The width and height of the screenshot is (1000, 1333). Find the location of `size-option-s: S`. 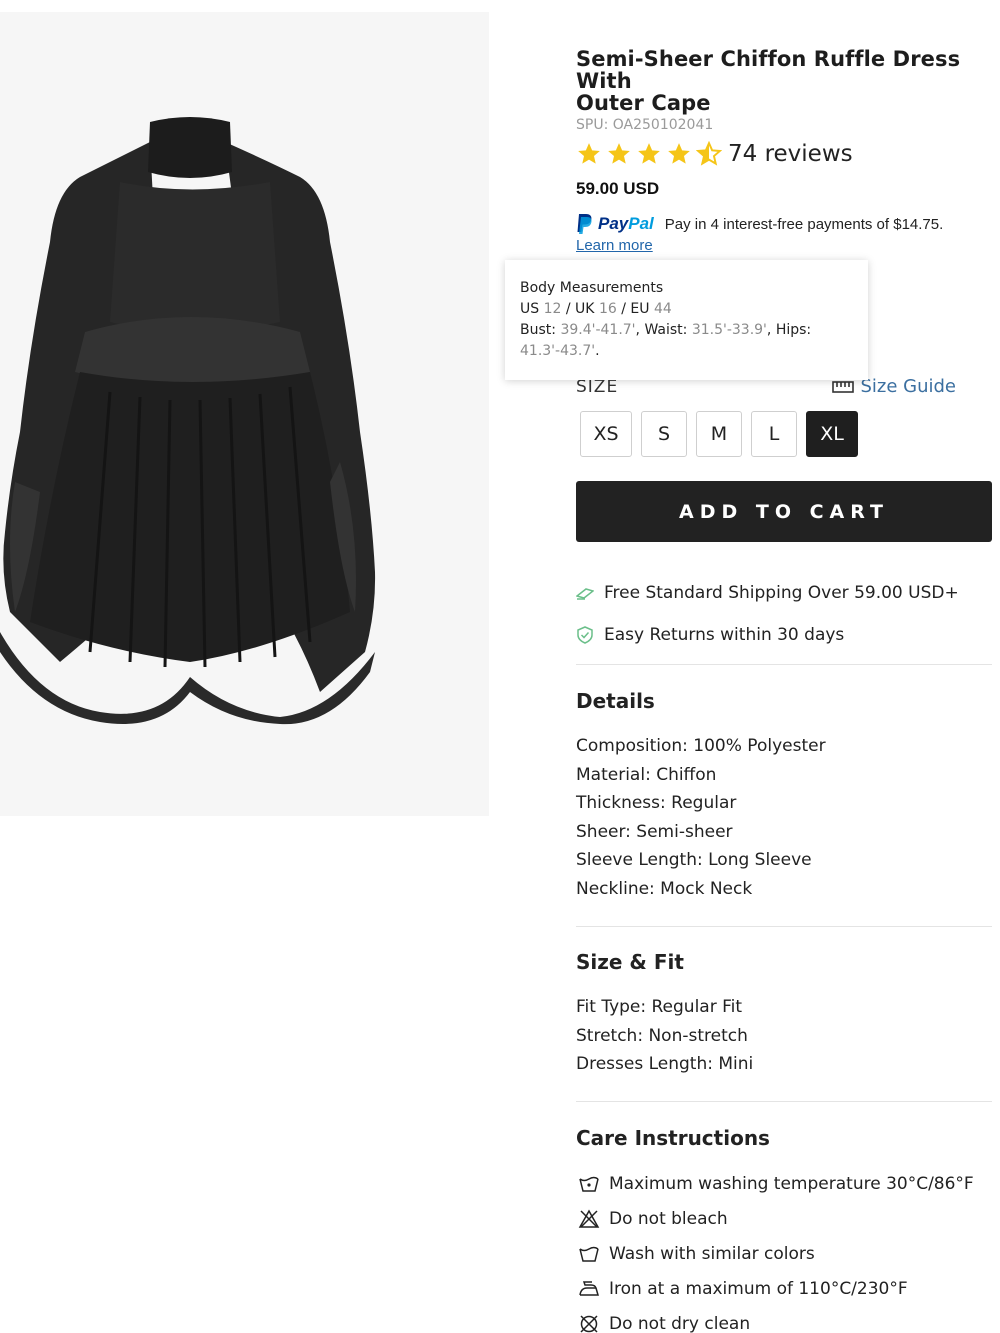

size-option-s: S is located at coordinates (664, 434).